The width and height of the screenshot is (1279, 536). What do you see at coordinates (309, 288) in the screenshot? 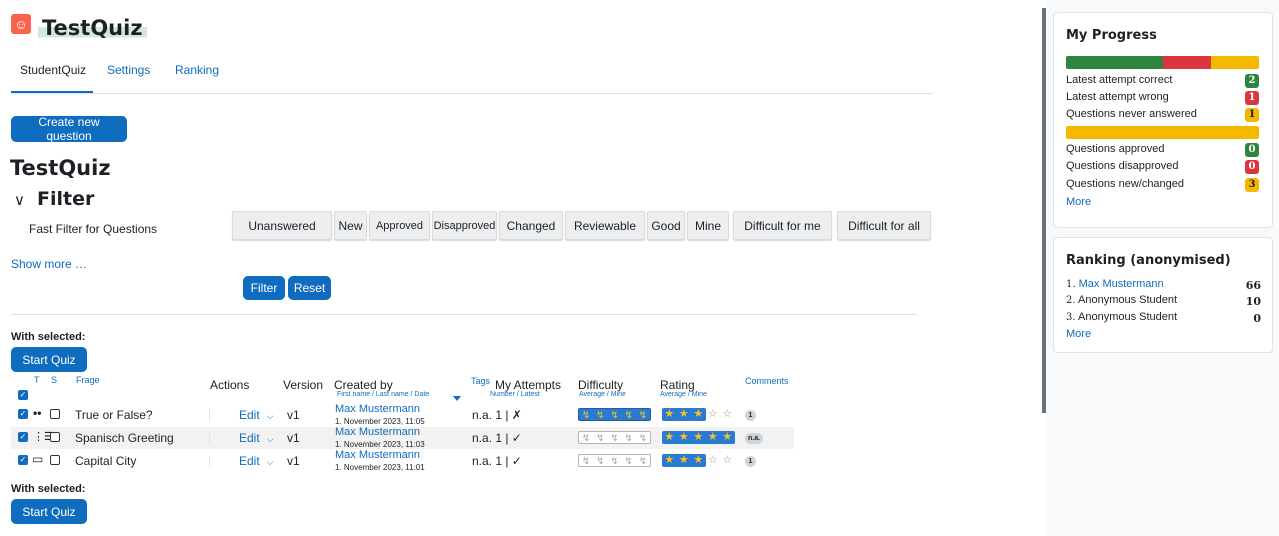
I see `reset-button: Reset` at bounding box center [309, 288].